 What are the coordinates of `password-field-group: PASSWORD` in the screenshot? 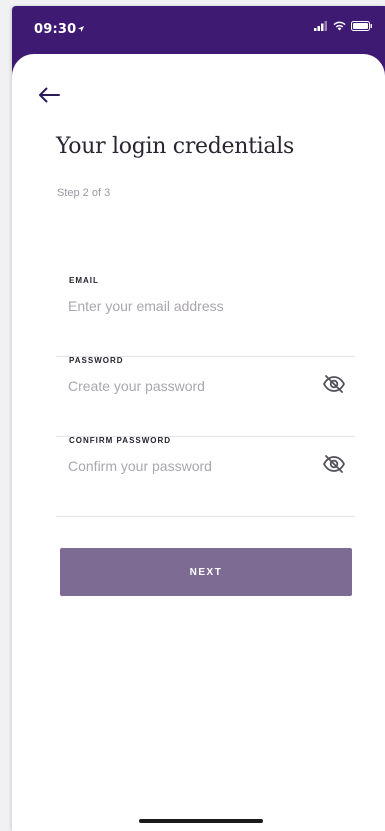 It's located at (205, 396).